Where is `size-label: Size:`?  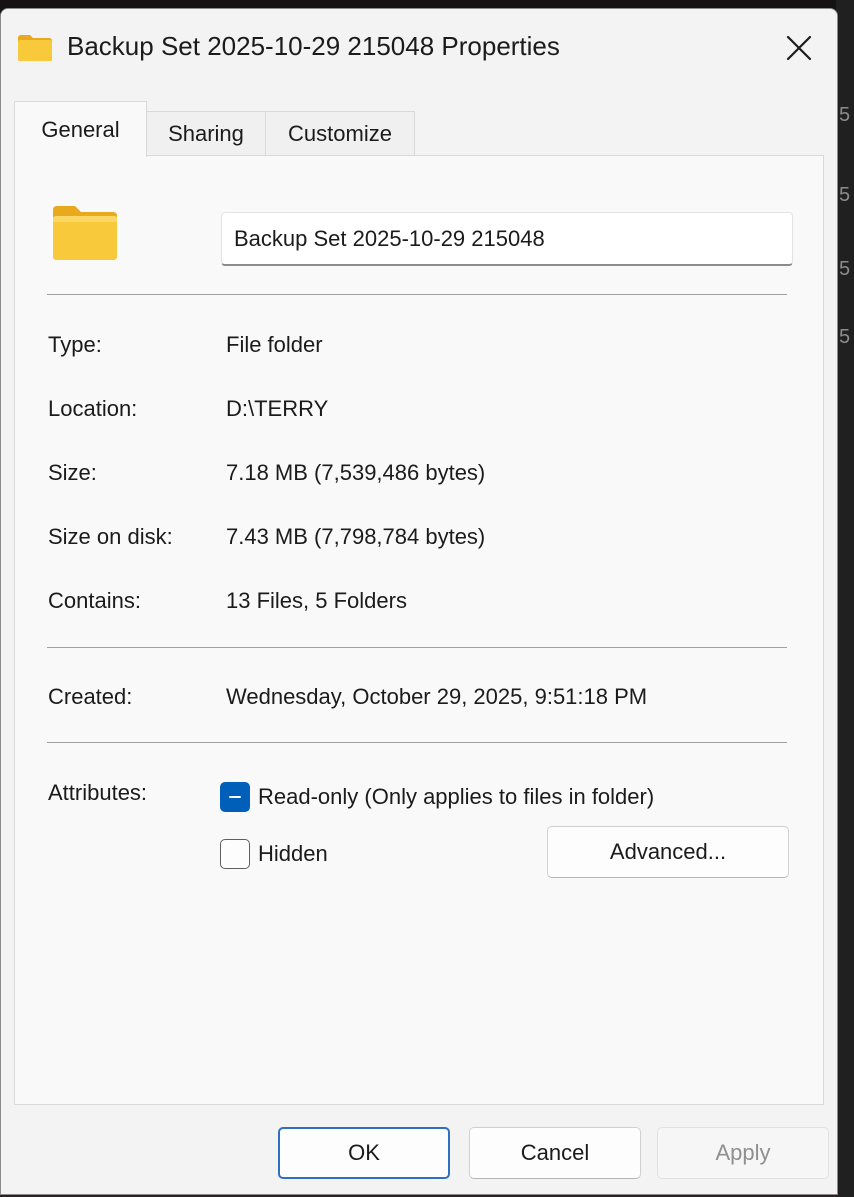 size-label: Size: is located at coordinates (72, 472).